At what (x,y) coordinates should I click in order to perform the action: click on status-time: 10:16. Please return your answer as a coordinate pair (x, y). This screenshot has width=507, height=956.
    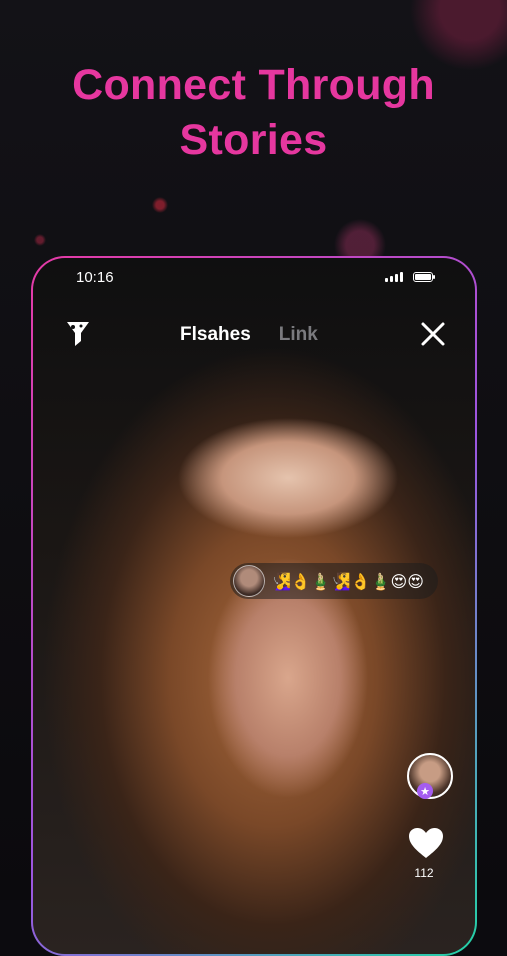
    Looking at the image, I should click on (95, 277).